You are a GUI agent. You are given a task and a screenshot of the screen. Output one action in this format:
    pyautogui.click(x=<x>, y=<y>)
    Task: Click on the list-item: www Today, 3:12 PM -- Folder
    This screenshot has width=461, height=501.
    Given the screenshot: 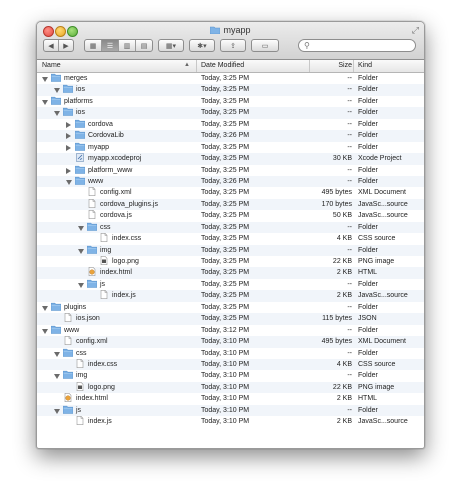 What is the action you would take?
    pyautogui.click(x=230, y=330)
    